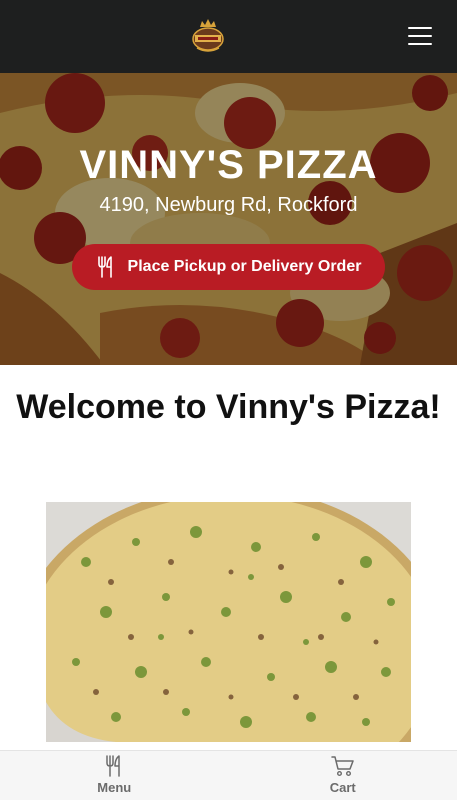 Image resolution: width=457 pixels, height=800 pixels. Describe the element at coordinates (342, 787) in the screenshot. I see `nav-cart-label: Cart` at that location.